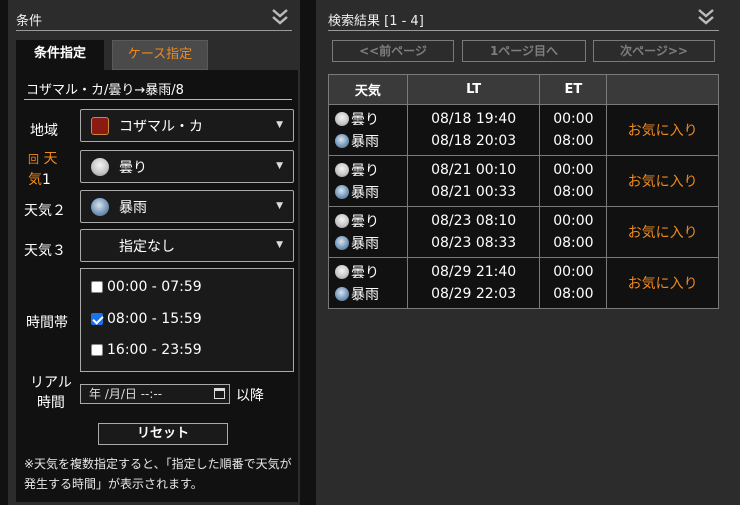 Image resolution: width=740 pixels, height=505 pixels. Describe the element at coordinates (158, 474) in the screenshot. I see `help-note: ※天気を複数指定すると、「指定した順番で天気が発生する時間」が表示されます。` at that location.